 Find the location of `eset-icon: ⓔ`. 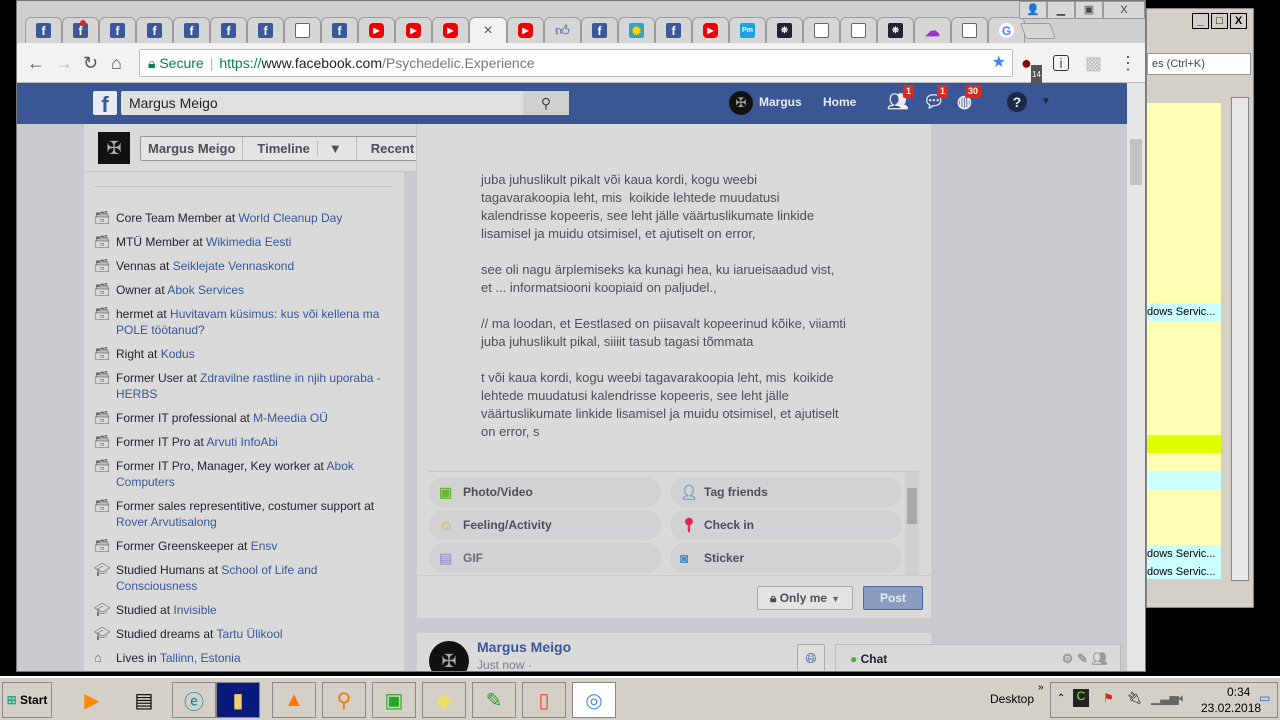

eset-icon: ⓔ is located at coordinates (194, 700).